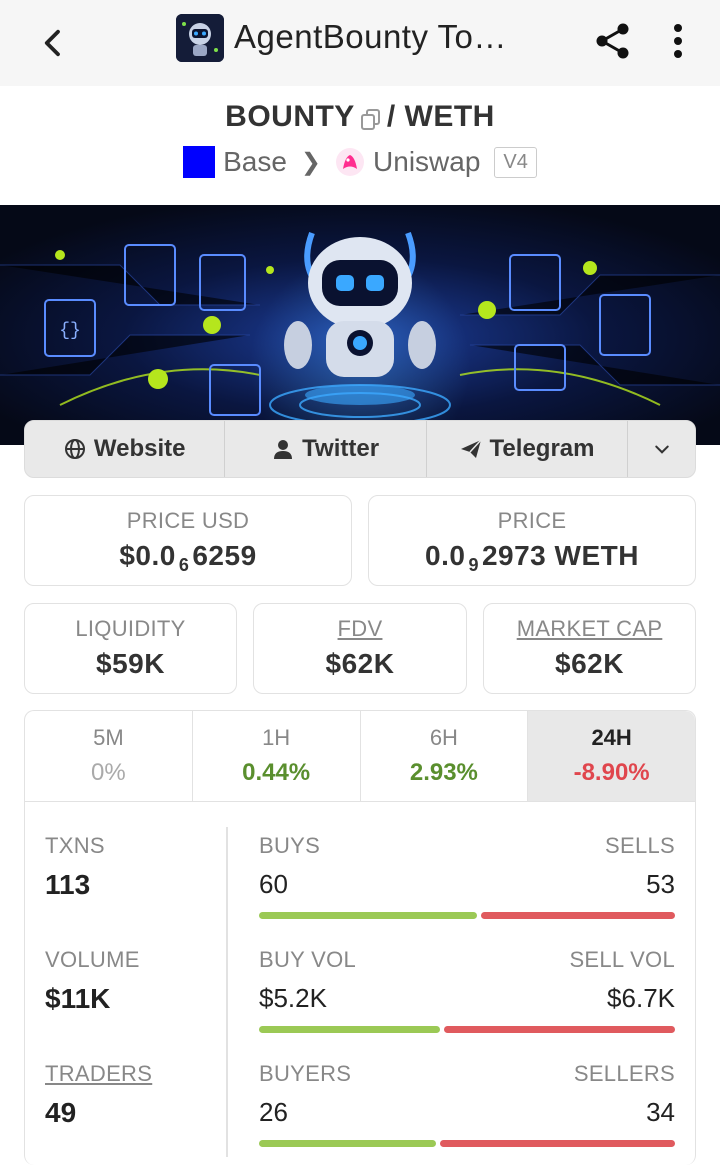 This screenshot has height=1165, width=720. Describe the element at coordinates (276, 737) in the screenshot. I see `tab-1h-label: 1H` at that location.